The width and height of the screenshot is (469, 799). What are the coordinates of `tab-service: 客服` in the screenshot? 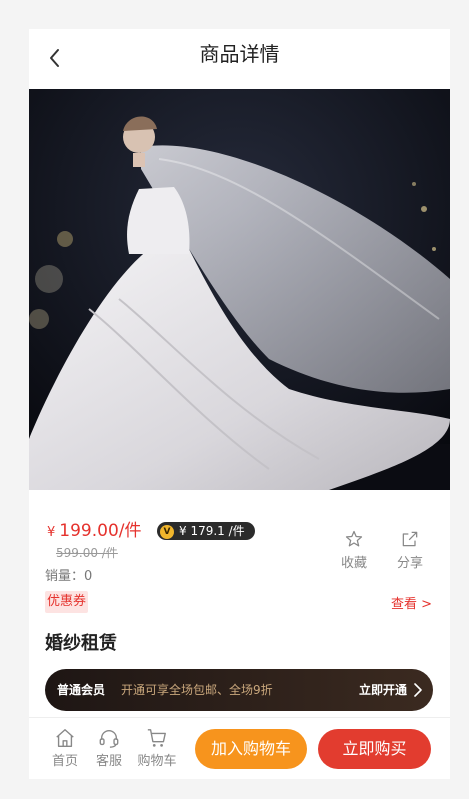 It's located at (109, 748).